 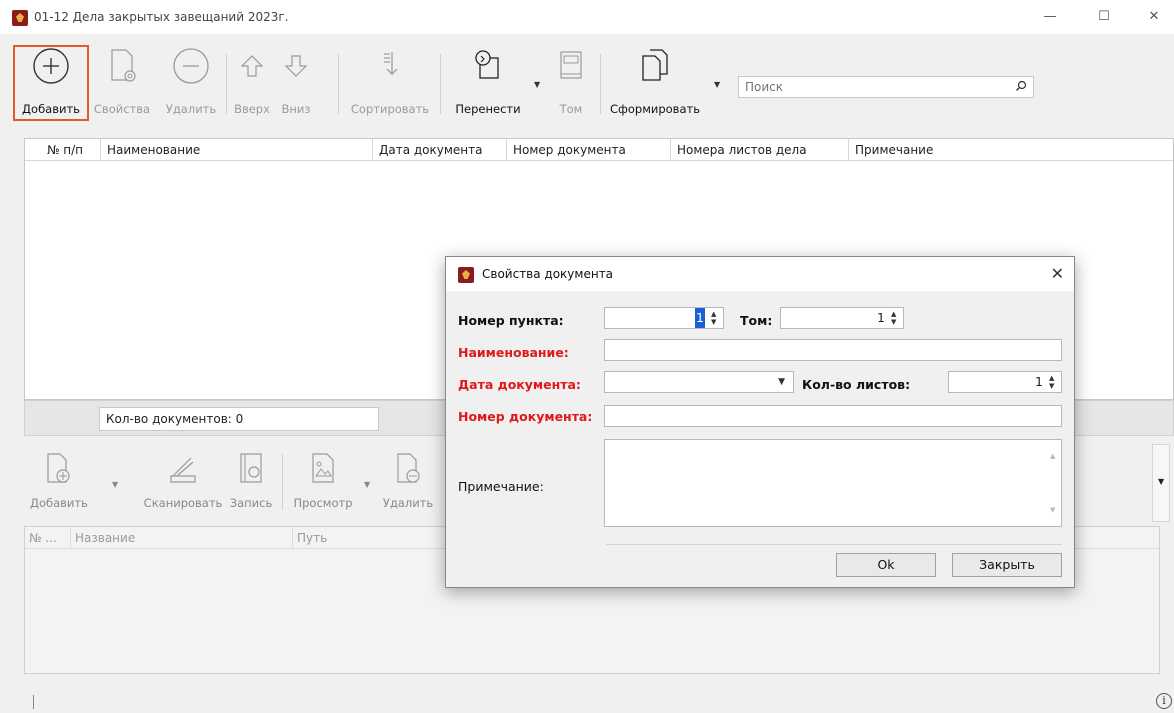 What do you see at coordinates (191, 66) in the screenshot?
I see `minus-circle-icon` at bounding box center [191, 66].